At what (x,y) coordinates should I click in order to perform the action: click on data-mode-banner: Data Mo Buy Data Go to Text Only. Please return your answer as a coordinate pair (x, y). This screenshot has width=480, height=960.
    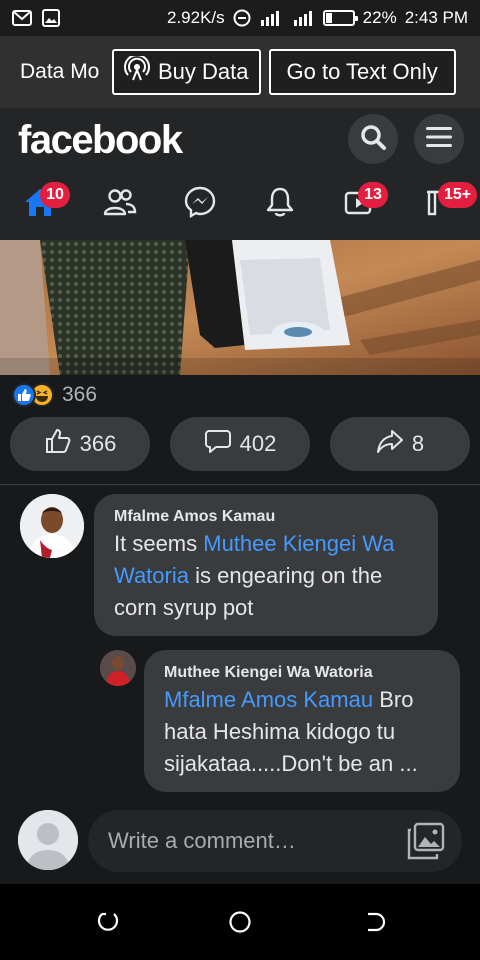
    Looking at the image, I should click on (240, 72).